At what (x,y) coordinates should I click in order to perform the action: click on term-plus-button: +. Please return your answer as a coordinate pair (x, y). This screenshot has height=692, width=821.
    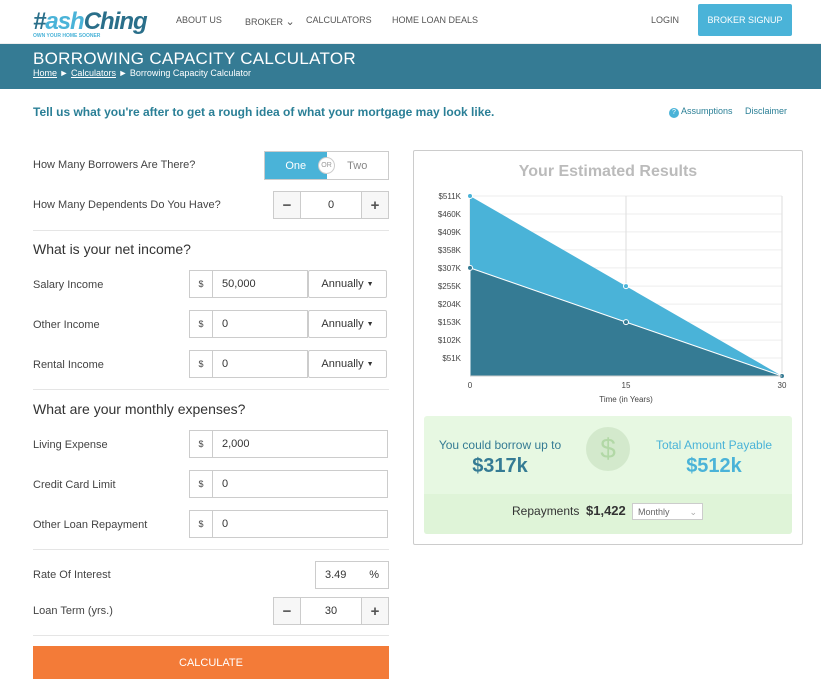
    Looking at the image, I should click on (375, 611).